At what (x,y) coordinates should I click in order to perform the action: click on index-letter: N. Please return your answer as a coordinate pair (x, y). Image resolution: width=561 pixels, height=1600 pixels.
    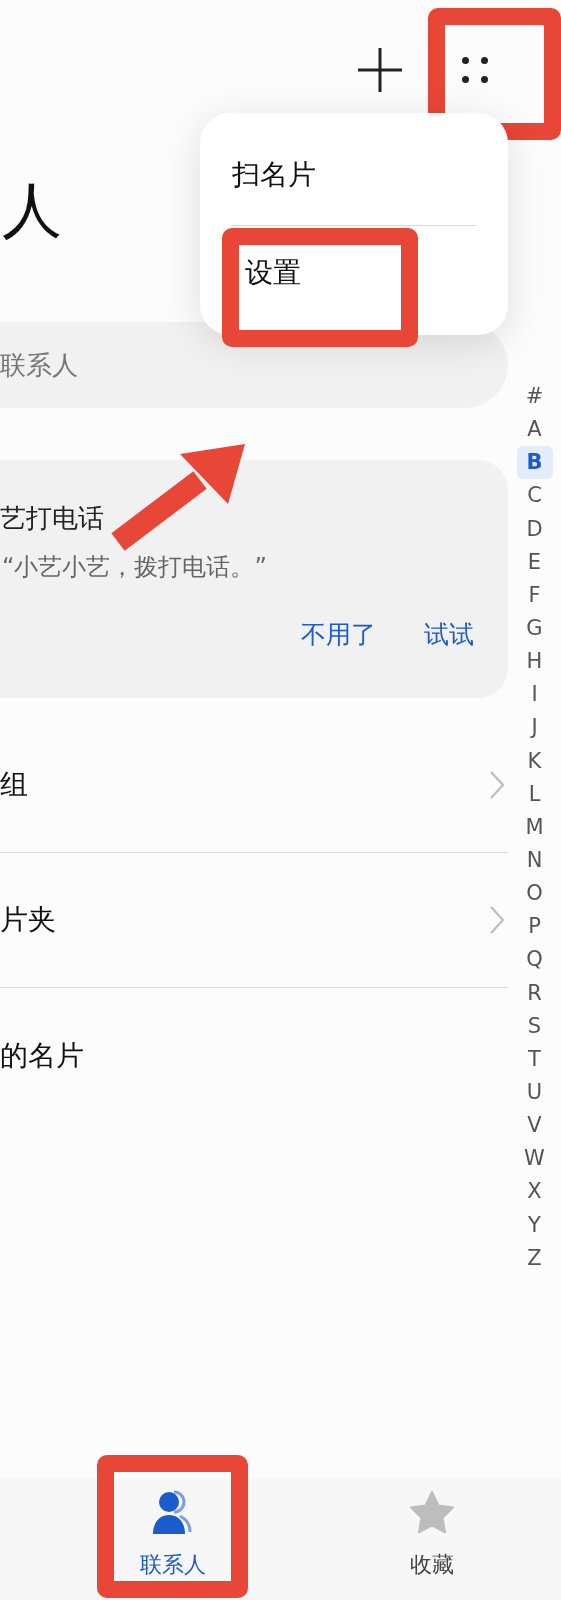
    Looking at the image, I should click on (534, 860).